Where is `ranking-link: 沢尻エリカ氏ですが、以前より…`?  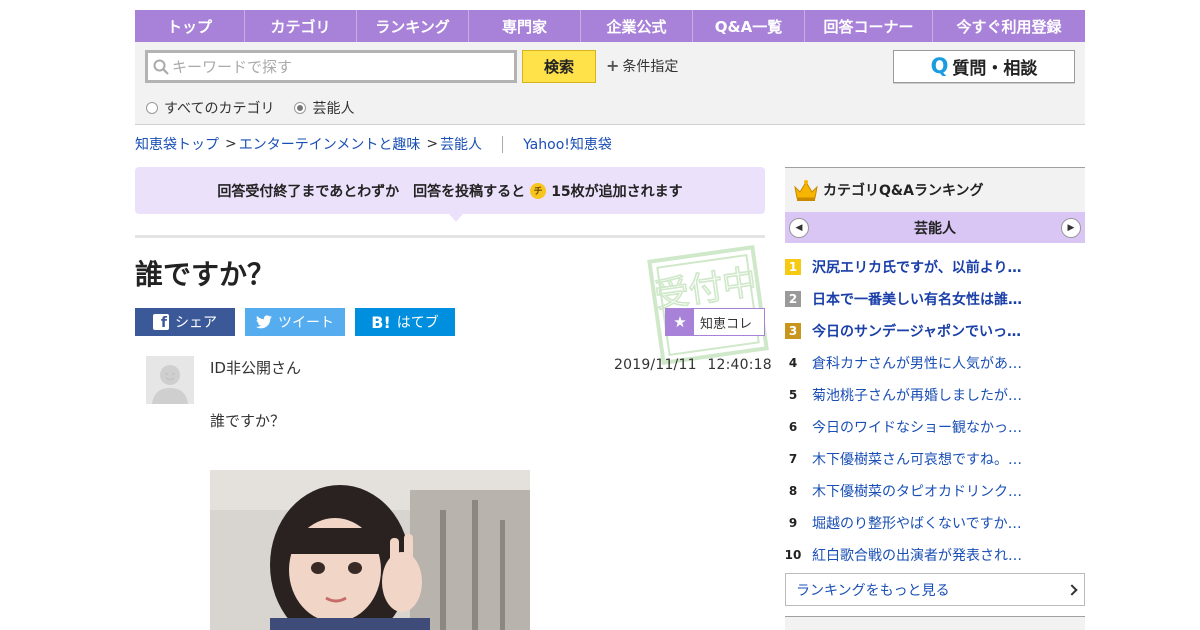 ranking-link: 沢尻エリカ氏ですが、以前より… is located at coordinates (942, 267).